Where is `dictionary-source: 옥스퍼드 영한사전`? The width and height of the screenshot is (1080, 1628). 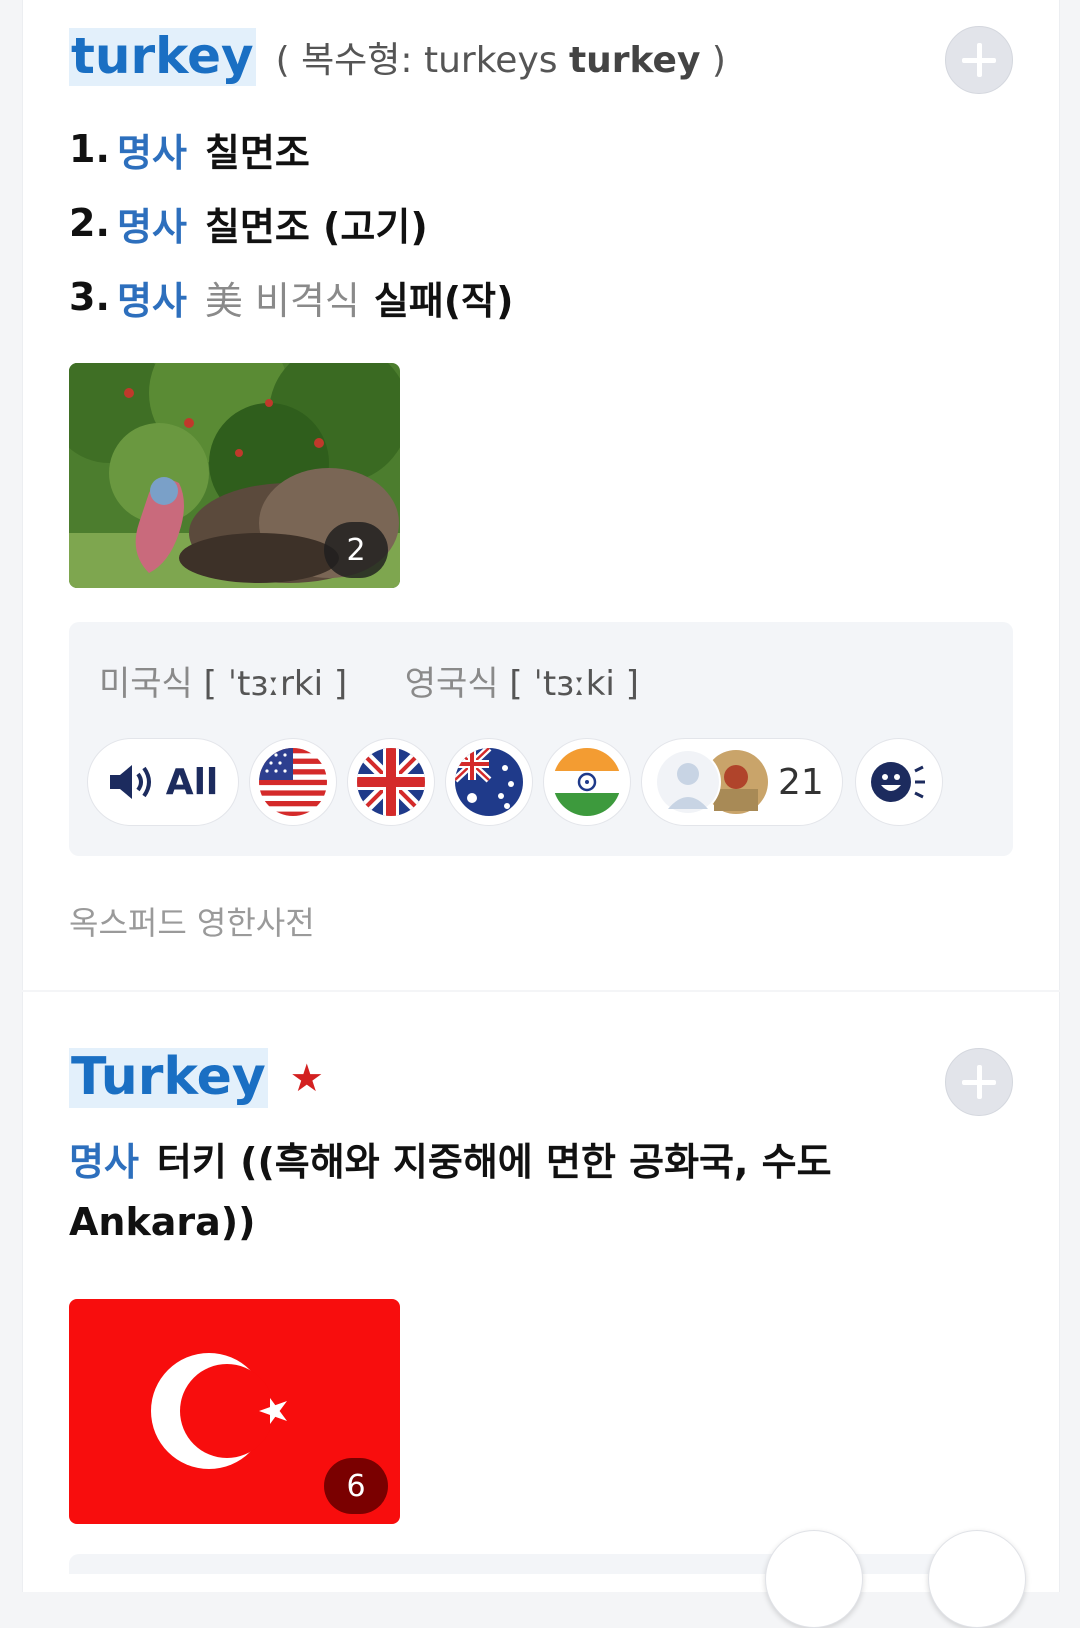
dictionary-source: 옥스퍼드 영한사전 is located at coordinates (192, 921).